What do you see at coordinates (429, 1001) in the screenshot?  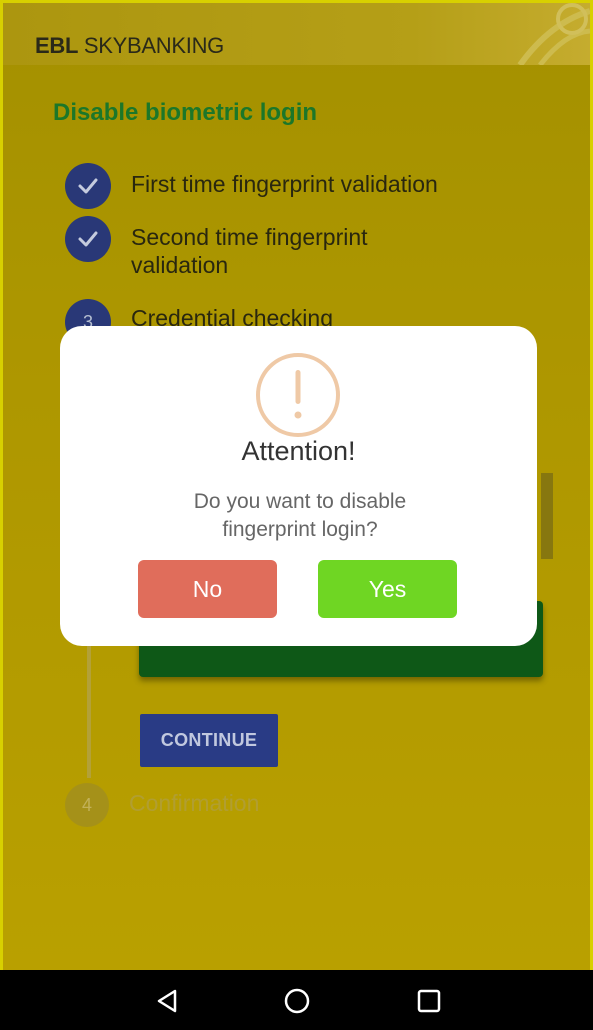 I see `recents-square-icon` at bounding box center [429, 1001].